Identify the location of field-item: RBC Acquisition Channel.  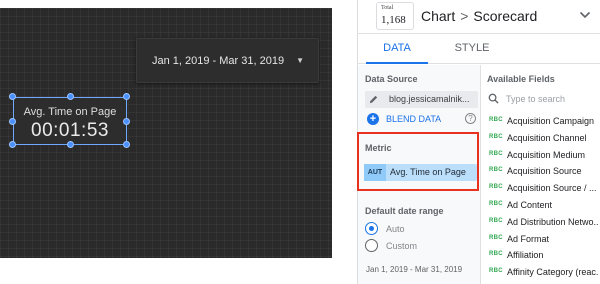
(541, 138).